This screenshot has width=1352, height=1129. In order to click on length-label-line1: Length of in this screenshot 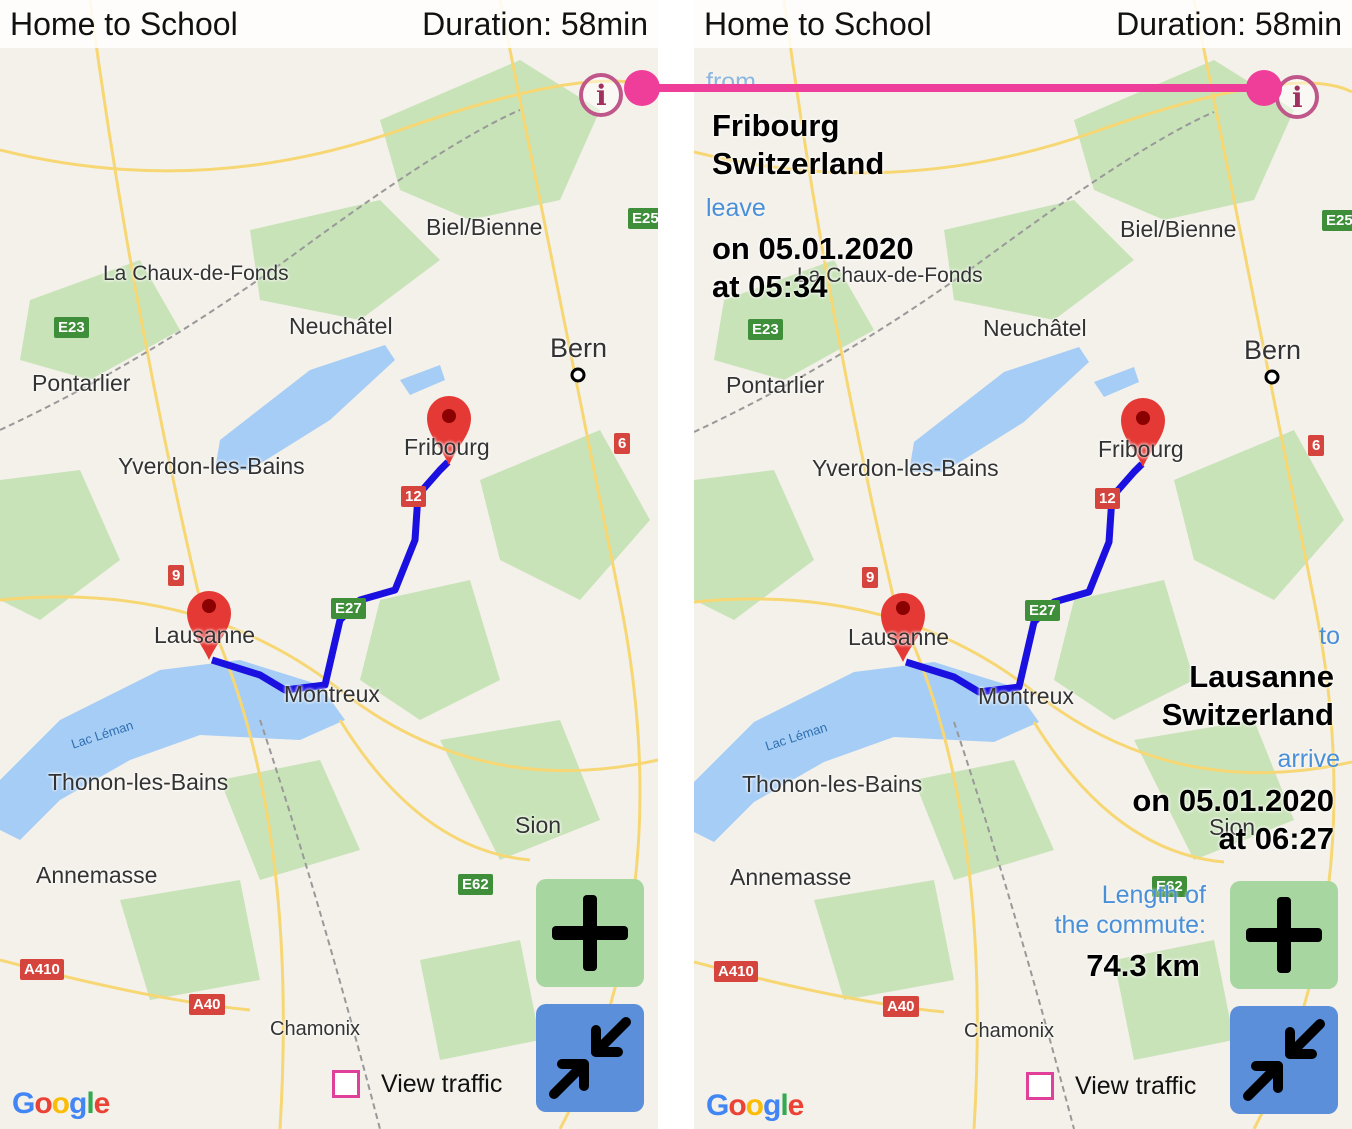, I will do `click(1153, 895)`.